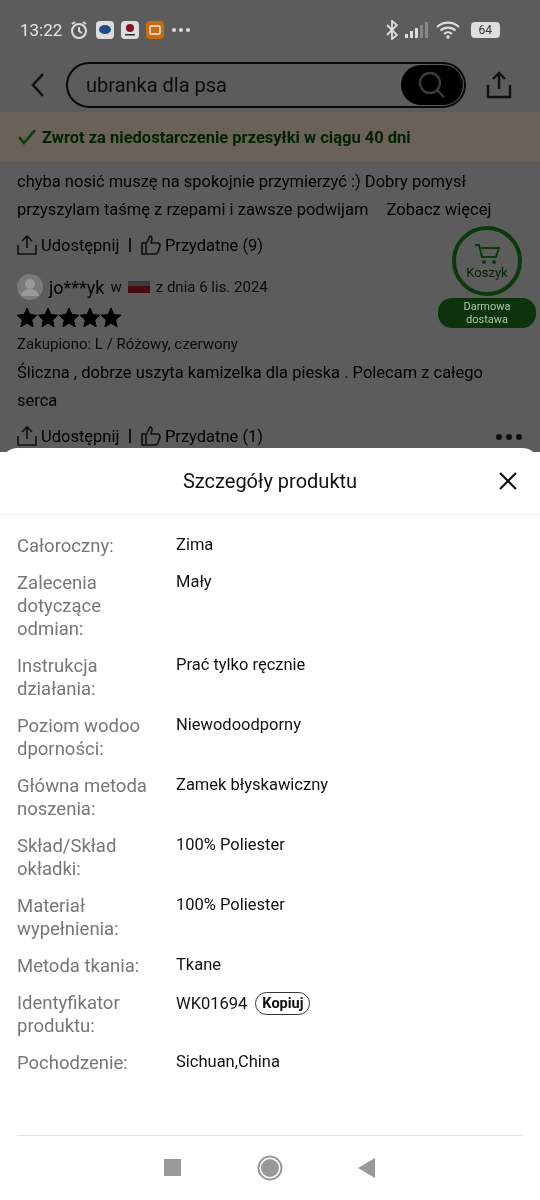  What do you see at coordinates (79, 966) in the screenshot?
I see `attribute-label: Metoda tkania:` at bounding box center [79, 966].